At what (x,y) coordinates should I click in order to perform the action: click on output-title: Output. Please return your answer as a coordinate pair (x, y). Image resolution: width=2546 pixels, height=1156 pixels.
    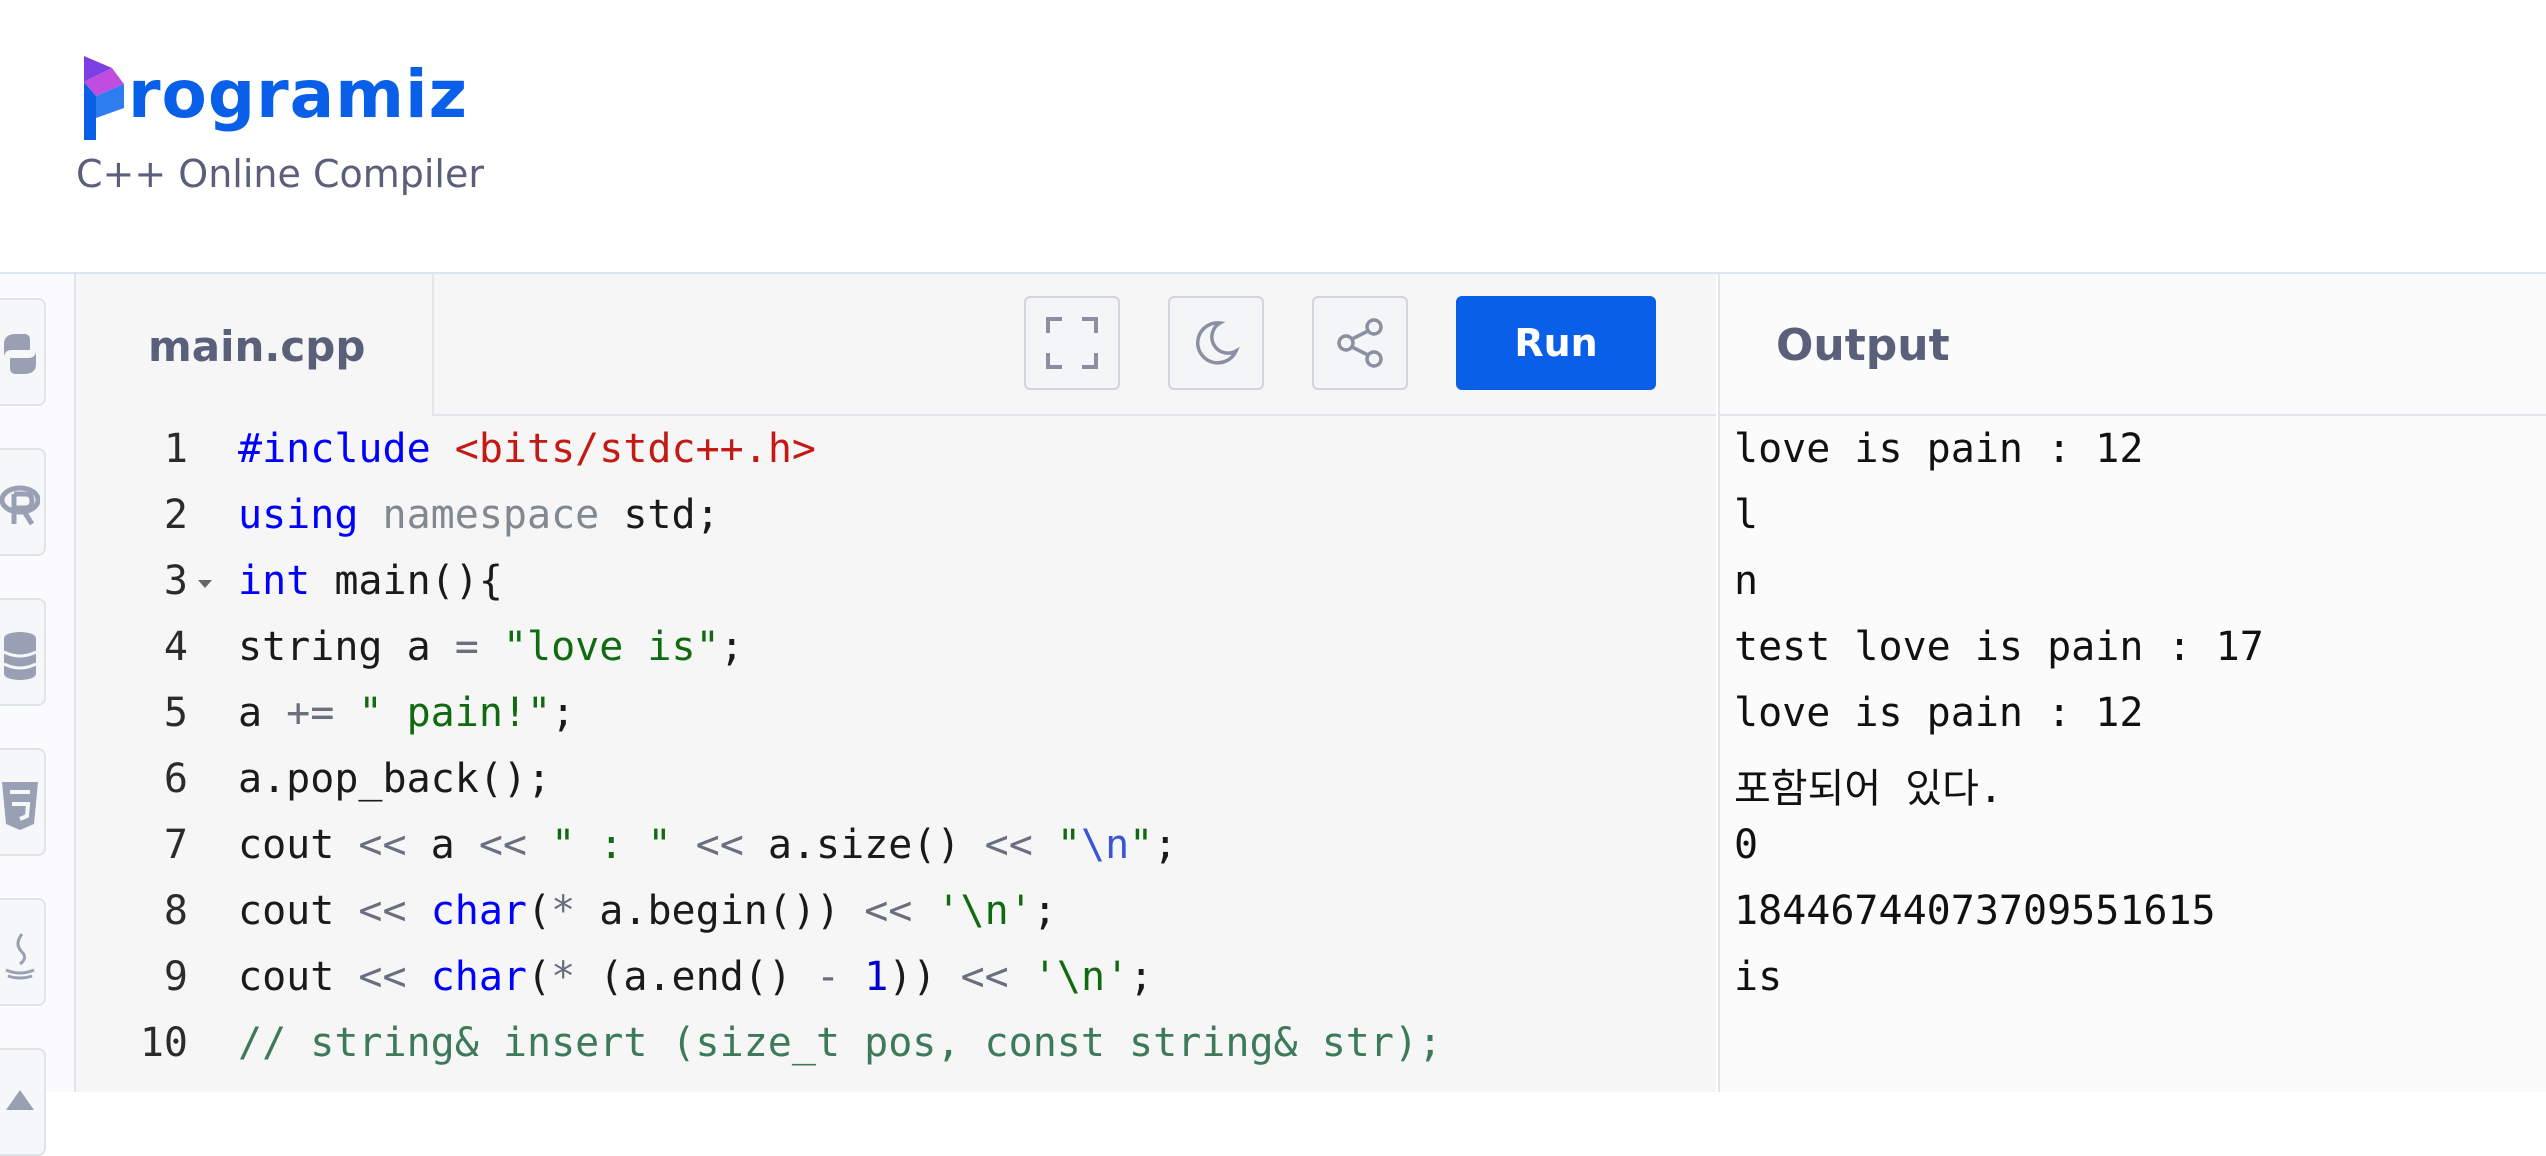
    Looking at the image, I should click on (1863, 345).